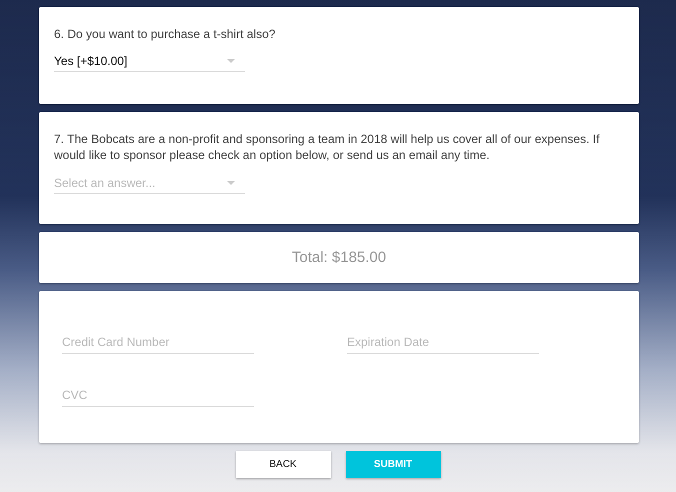 The image size is (676, 492). I want to click on question-label: 6. Do you want to purchase a t-shirt also?, so click(165, 34).